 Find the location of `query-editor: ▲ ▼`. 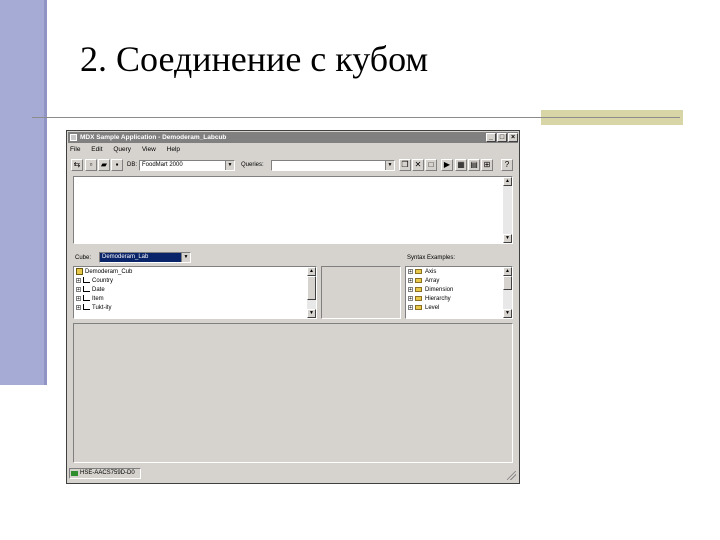

query-editor: ▲ ▼ is located at coordinates (293, 210).